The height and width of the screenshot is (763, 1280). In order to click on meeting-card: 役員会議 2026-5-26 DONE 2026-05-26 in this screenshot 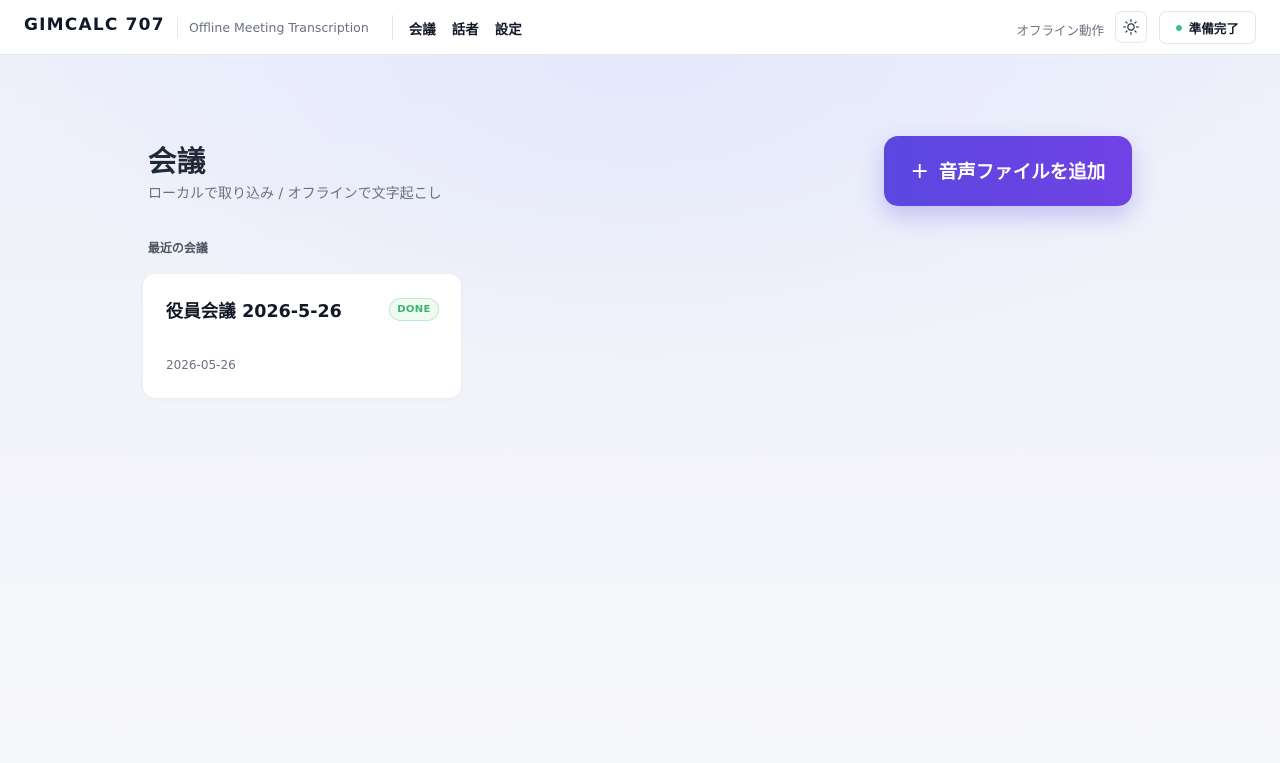, I will do `click(302, 336)`.